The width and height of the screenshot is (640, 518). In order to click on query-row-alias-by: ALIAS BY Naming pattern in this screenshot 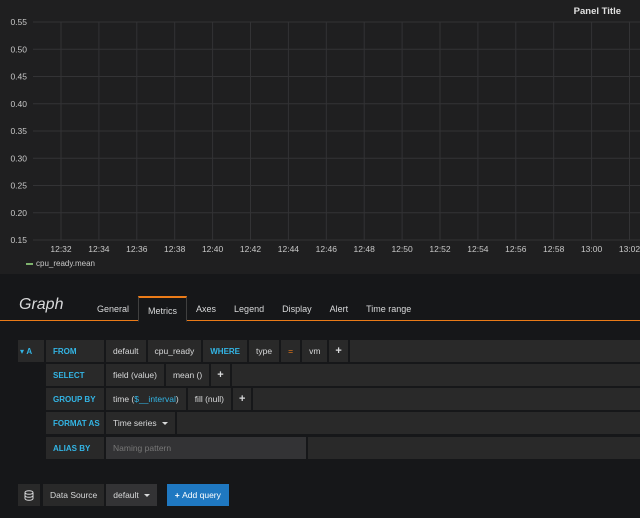, I will do `click(329, 448)`.